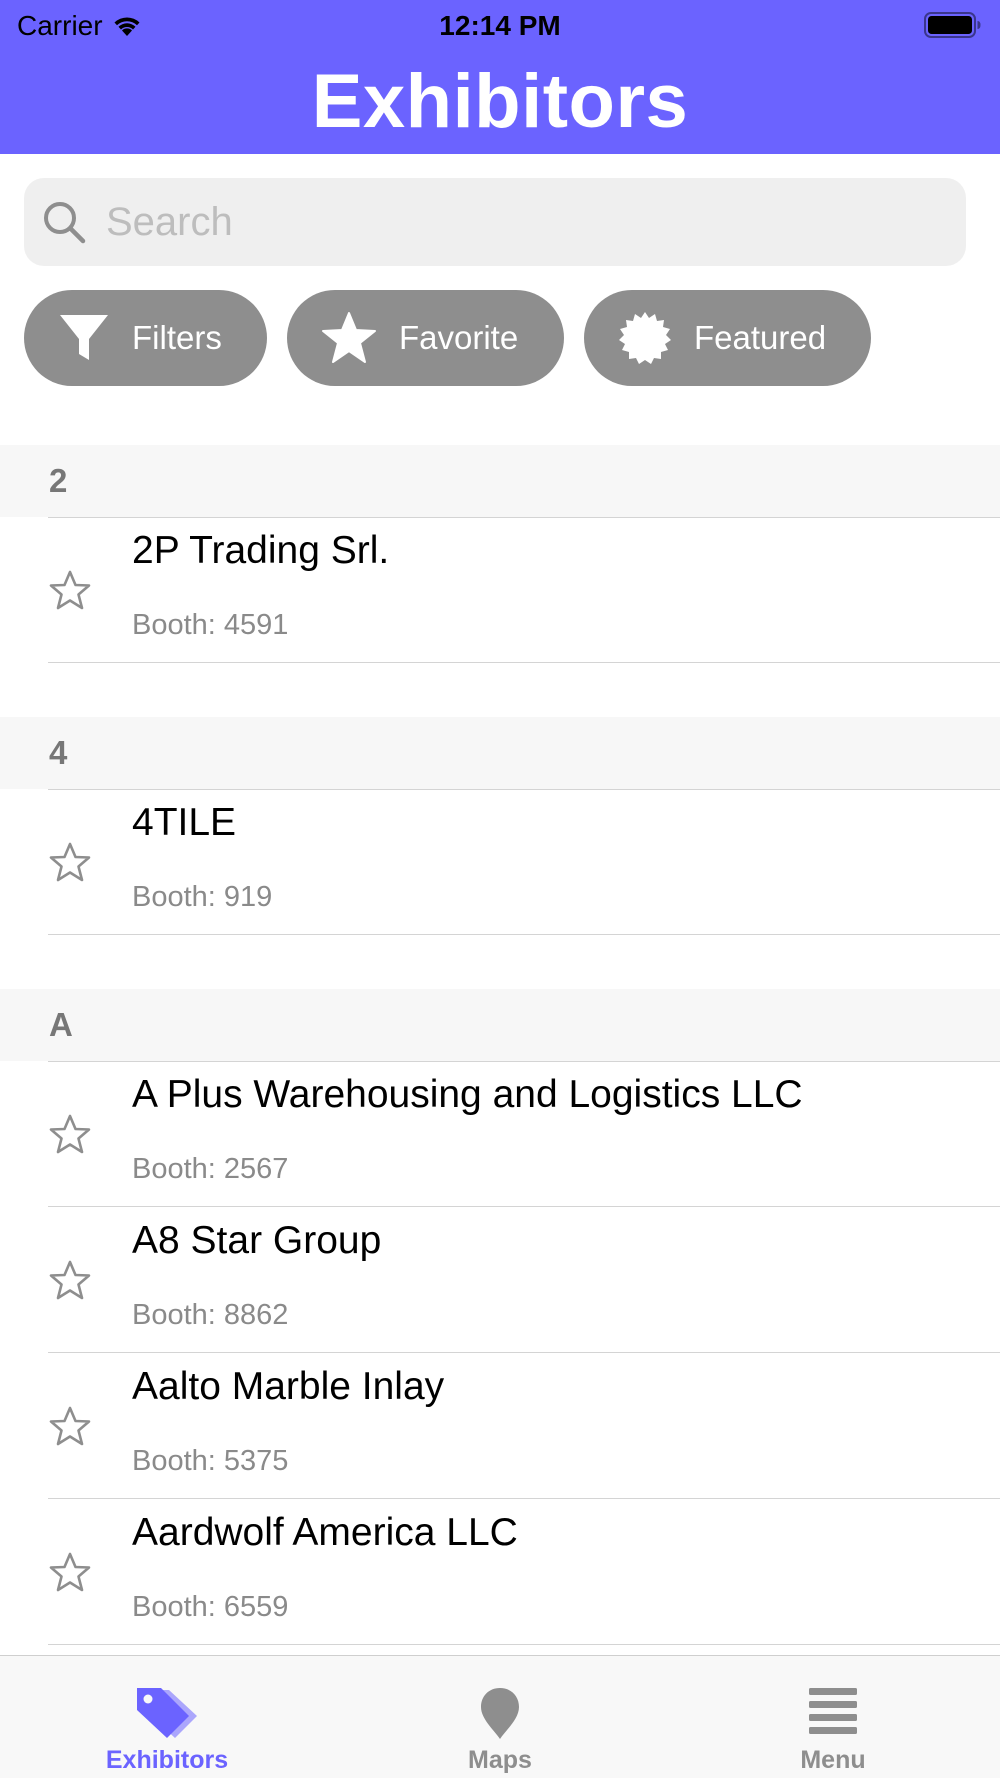  Describe the element at coordinates (177, 337) in the screenshot. I see `filters-label: Filters` at that location.